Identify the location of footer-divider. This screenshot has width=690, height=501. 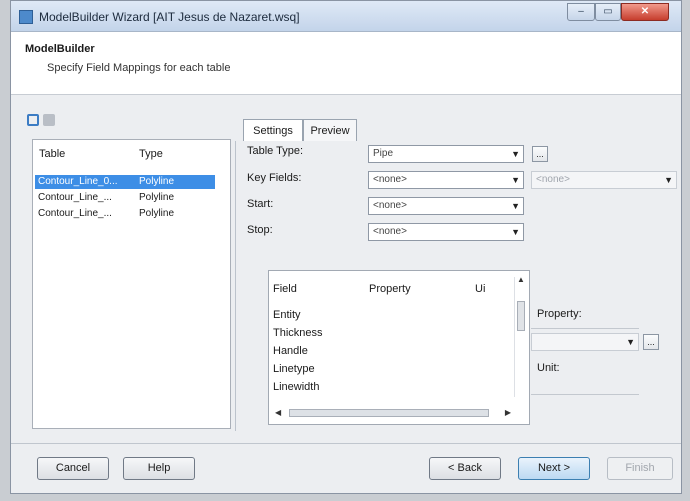
(346, 443).